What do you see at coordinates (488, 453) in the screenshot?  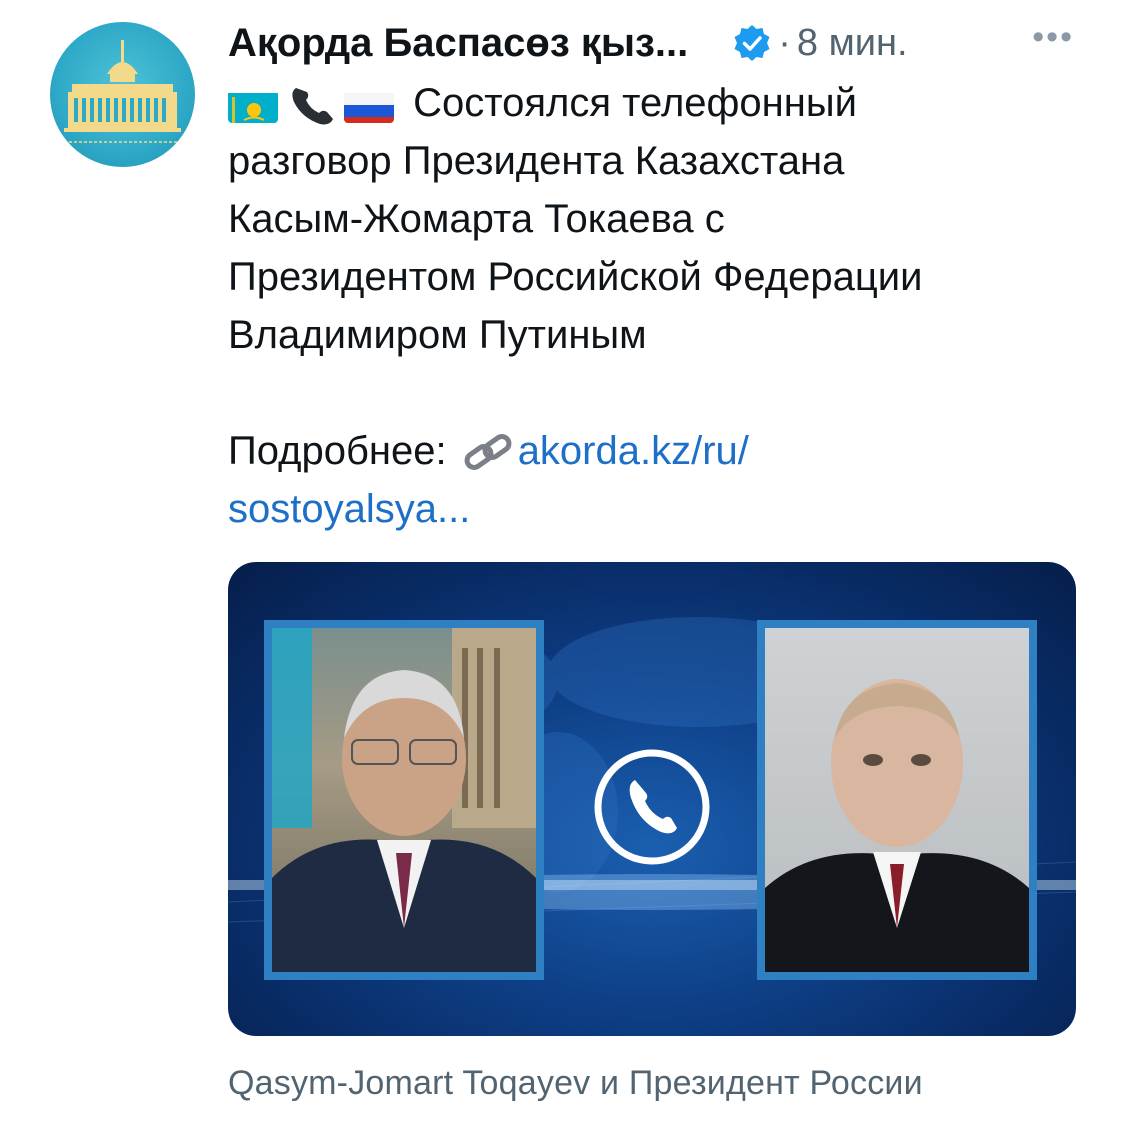 I see `link-chain-icon` at bounding box center [488, 453].